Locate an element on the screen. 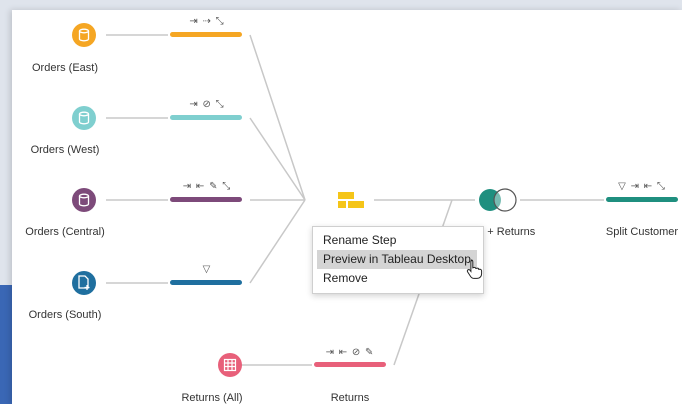 This screenshot has height=404, width=682. step-label-split-customer: Split Customer is located at coordinates (642, 232).